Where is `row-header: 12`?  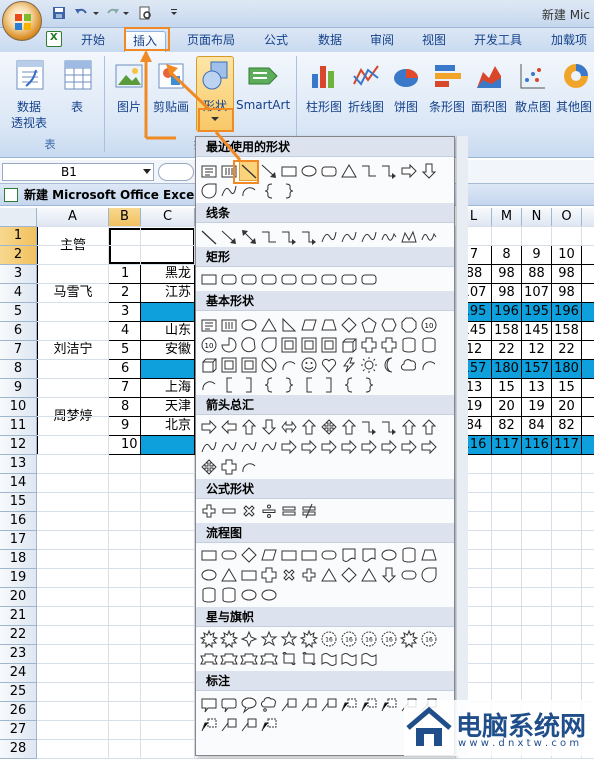 row-header: 12 is located at coordinates (18, 445).